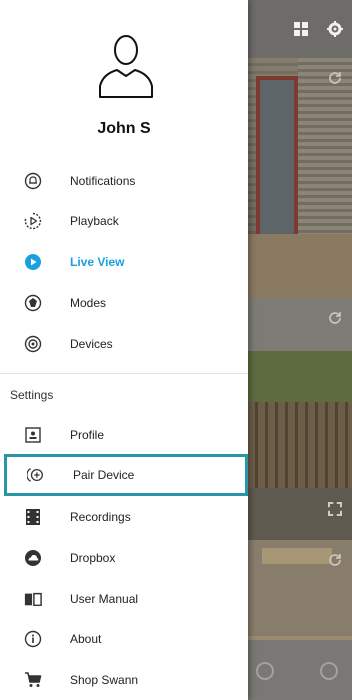 Image resolution: width=352 pixels, height=700 pixels. What do you see at coordinates (94, 221) in the screenshot?
I see `menu-item-label: Playback` at bounding box center [94, 221].